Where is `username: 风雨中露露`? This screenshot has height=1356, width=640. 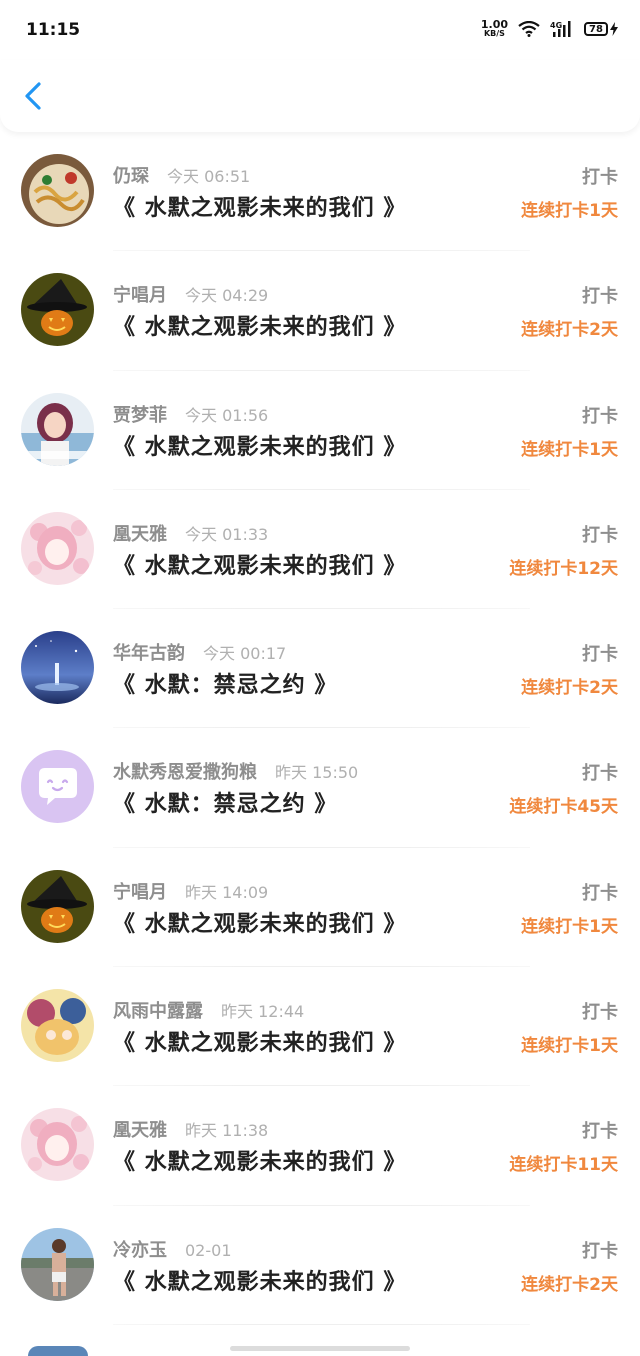
username: 风雨中露露 is located at coordinates (158, 1010).